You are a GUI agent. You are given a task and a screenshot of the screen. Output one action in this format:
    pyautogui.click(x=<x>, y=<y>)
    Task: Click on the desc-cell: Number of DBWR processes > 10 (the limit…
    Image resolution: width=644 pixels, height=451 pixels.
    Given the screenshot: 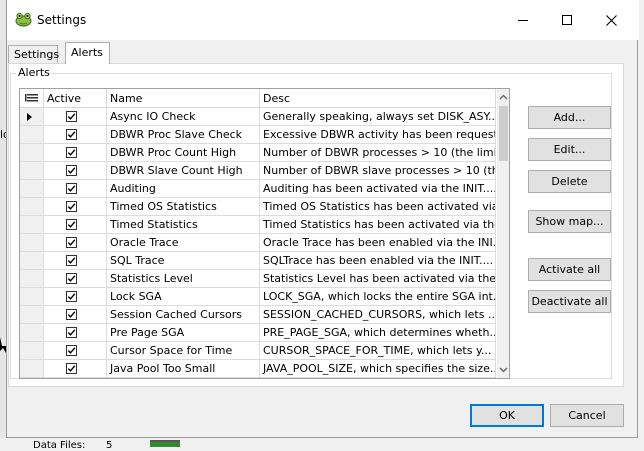 What is the action you would take?
    pyautogui.click(x=378, y=153)
    